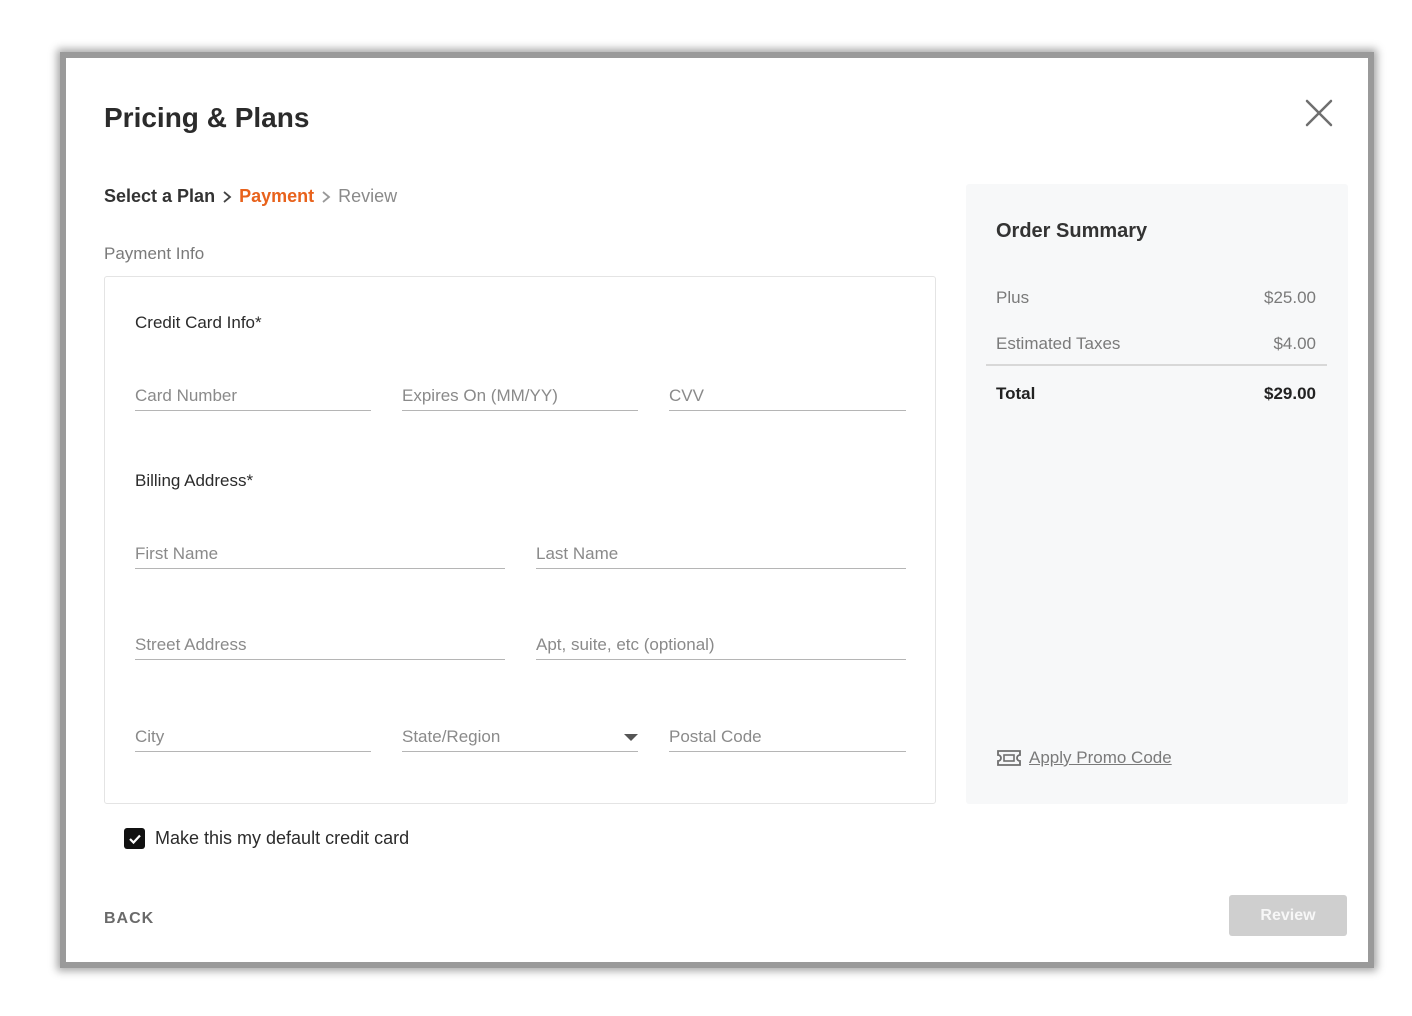  I want to click on close-icon, so click(1319, 113).